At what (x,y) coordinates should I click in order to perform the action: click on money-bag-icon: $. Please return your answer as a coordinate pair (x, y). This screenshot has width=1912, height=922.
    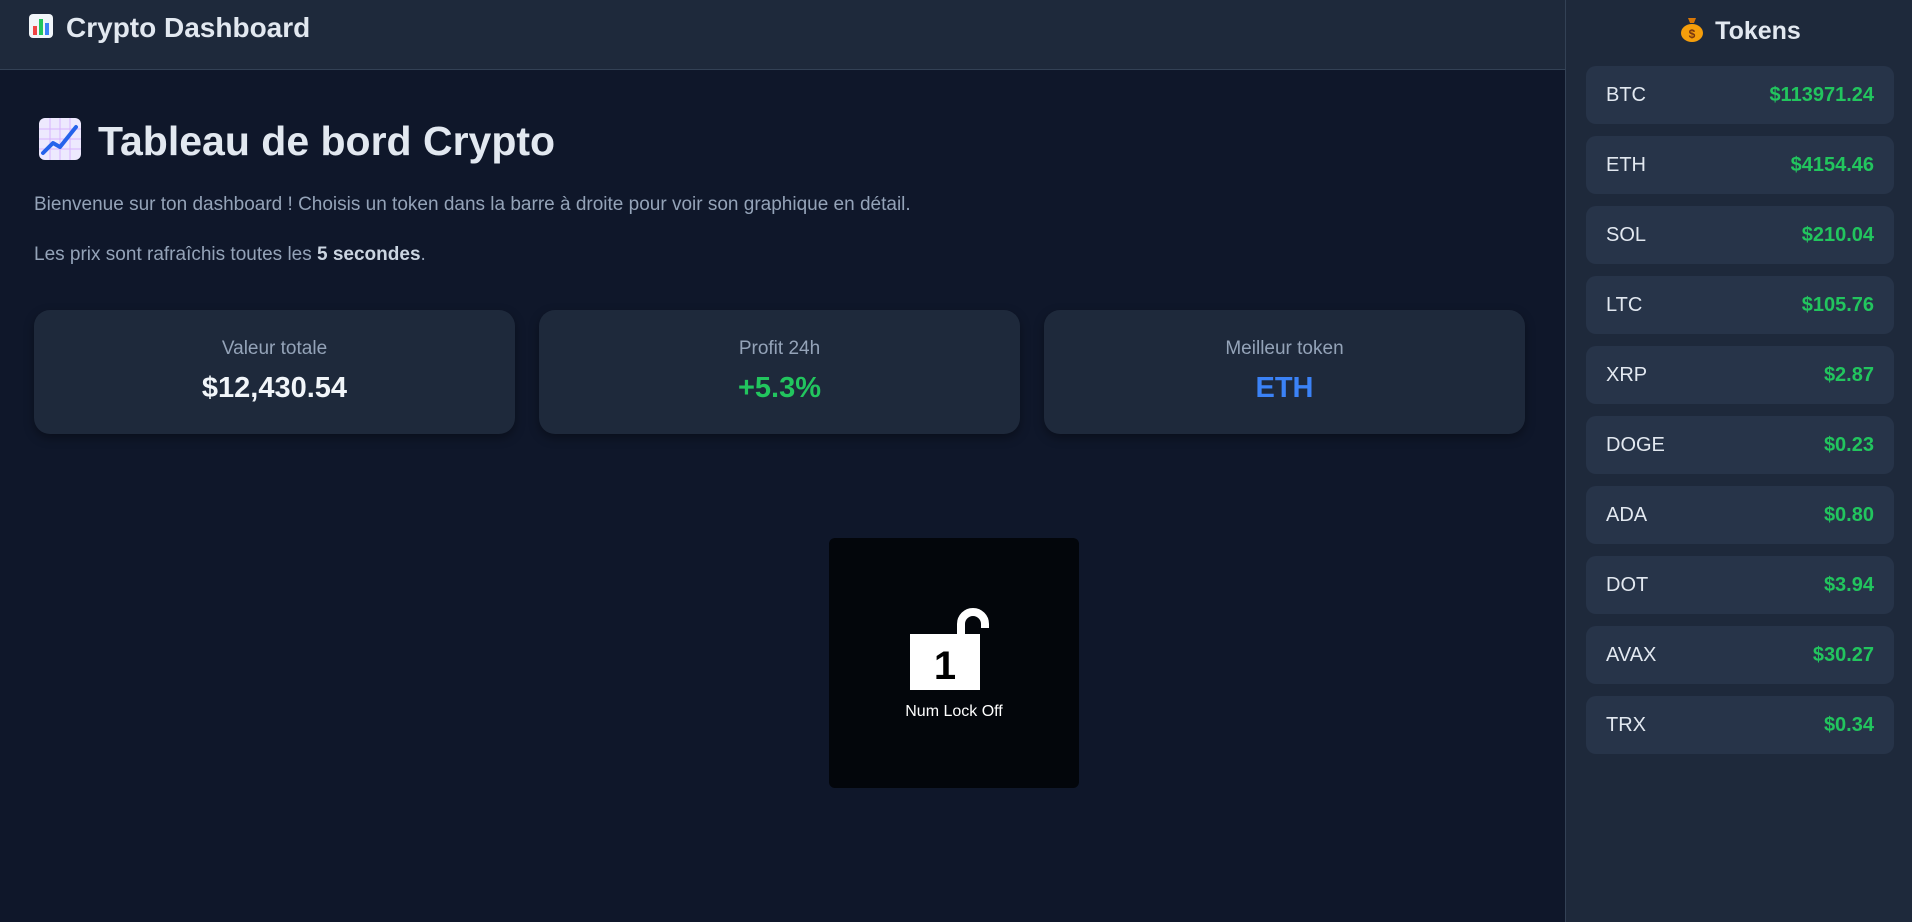
    Looking at the image, I should click on (1692, 31).